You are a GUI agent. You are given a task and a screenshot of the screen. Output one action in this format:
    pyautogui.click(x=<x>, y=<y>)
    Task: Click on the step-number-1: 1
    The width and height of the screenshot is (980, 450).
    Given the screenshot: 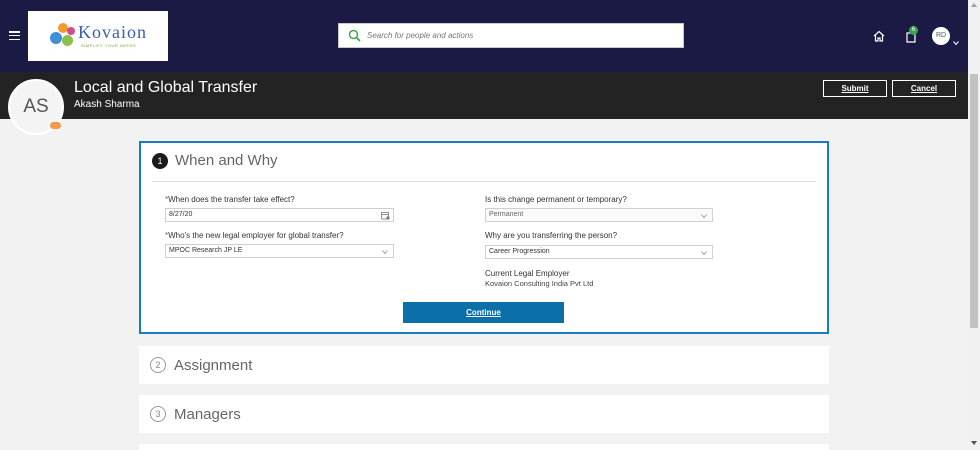 What is the action you would take?
    pyautogui.click(x=160, y=161)
    